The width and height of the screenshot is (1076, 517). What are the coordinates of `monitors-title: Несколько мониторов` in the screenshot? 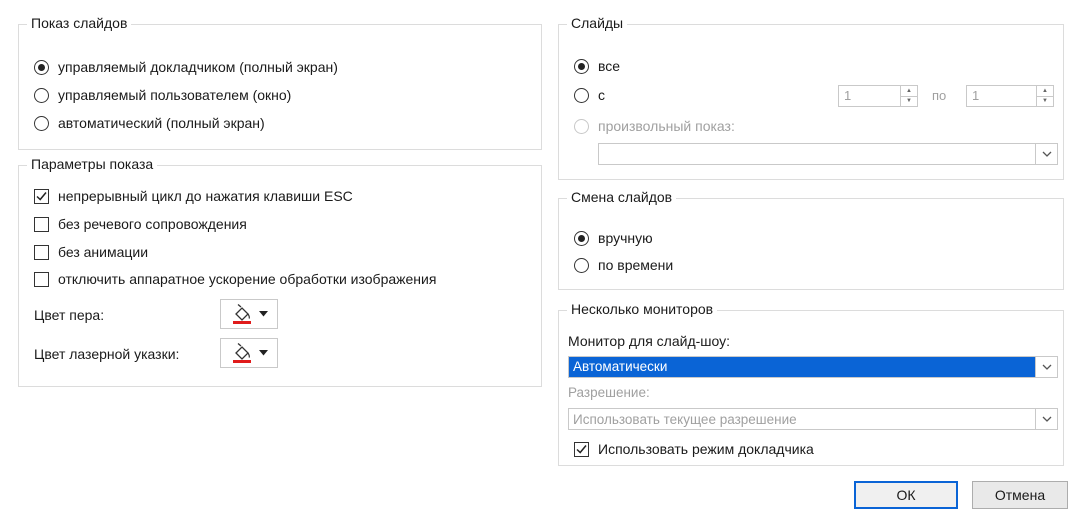 It's located at (642, 309).